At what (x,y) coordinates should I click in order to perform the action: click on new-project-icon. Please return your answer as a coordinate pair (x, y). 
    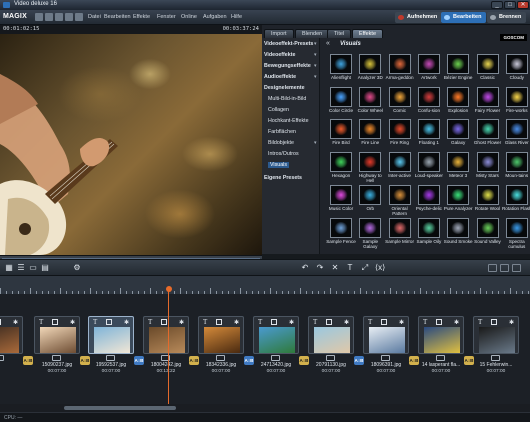
    Looking at the image, I should click on (39, 17).